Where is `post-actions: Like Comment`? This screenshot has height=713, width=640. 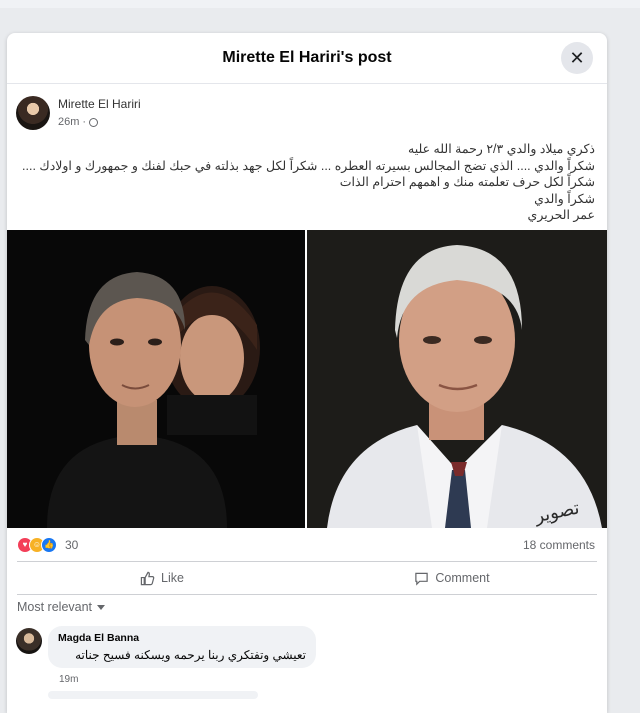
post-actions: Like Comment is located at coordinates (307, 578).